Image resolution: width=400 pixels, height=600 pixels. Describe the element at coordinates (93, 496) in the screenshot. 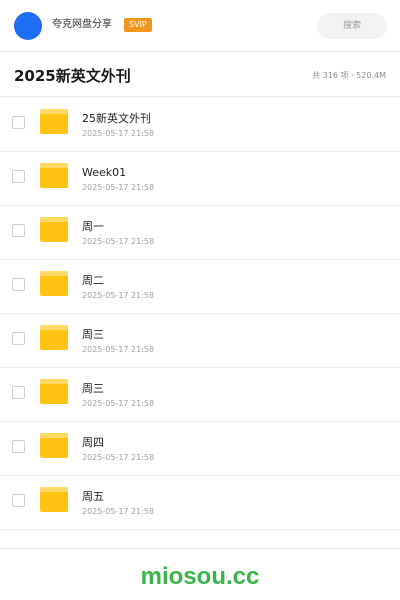

I see `file-name: 周五` at that location.